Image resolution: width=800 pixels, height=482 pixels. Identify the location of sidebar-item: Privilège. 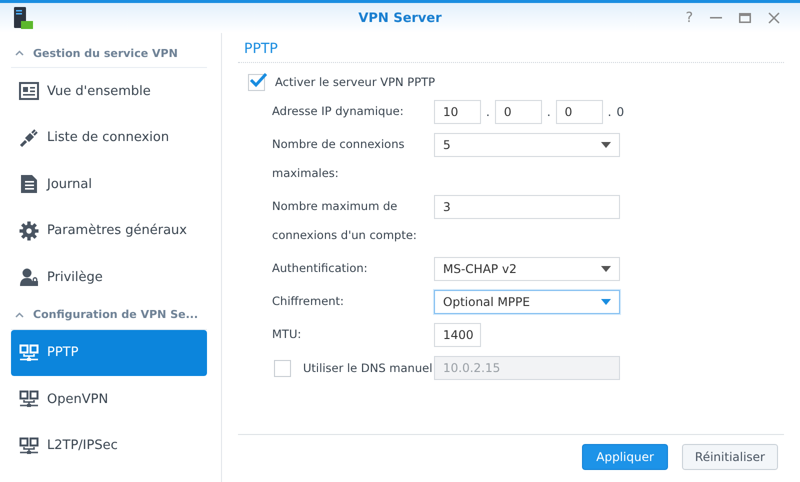
(109, 277).